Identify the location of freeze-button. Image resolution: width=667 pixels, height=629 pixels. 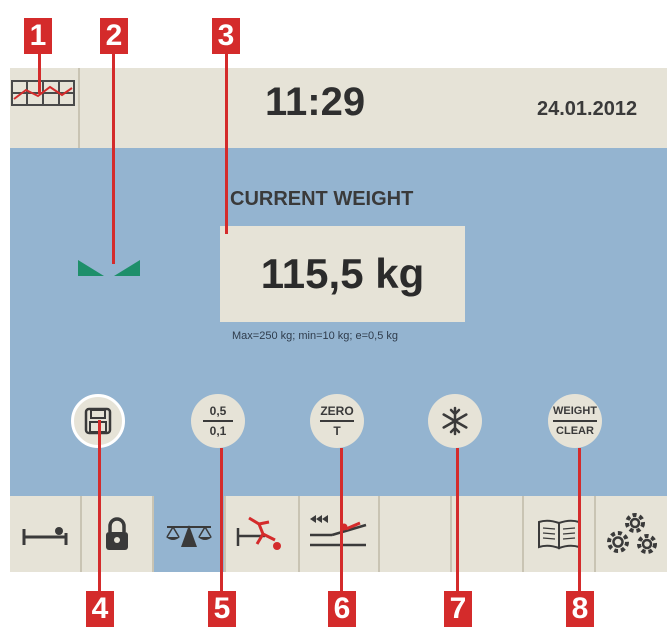
(455, 421).